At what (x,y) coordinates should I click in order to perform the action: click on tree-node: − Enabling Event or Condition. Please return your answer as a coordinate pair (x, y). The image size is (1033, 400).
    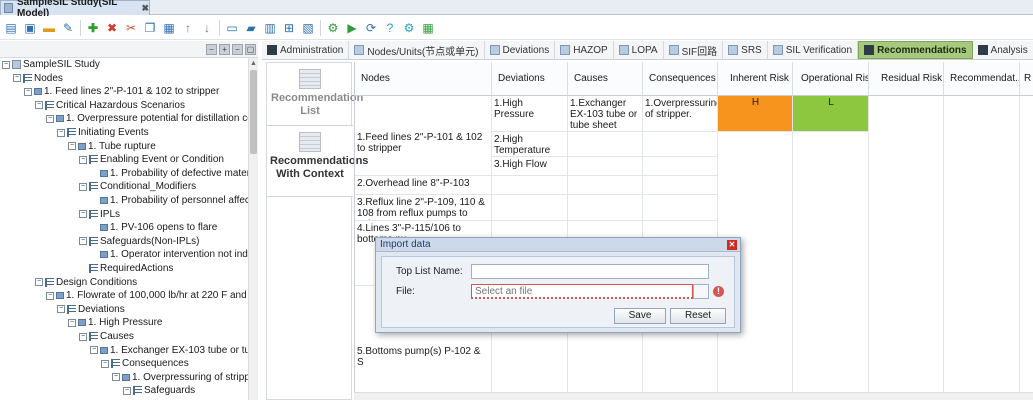
    Looking at the image, I should click on (151, 159).